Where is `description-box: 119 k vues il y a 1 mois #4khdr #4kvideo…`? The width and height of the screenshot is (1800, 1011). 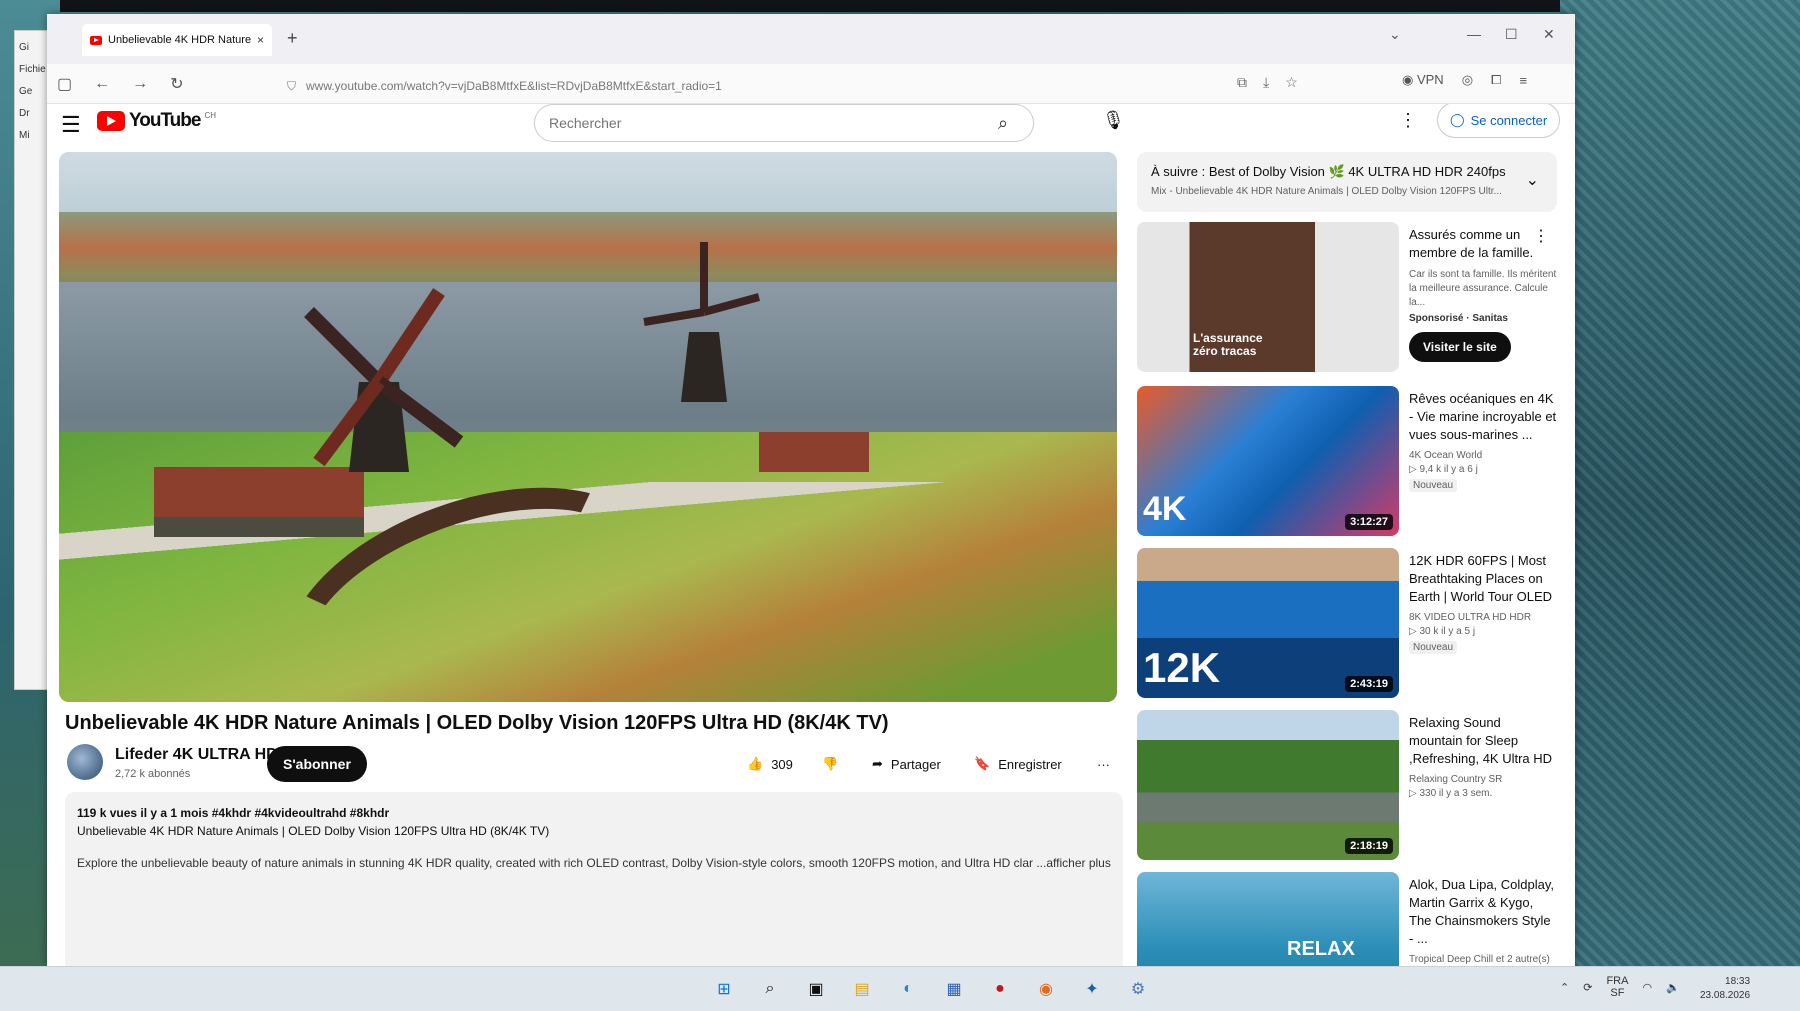
description-box: 119 k vues il y a 1 mois #4khdr #4kvideo… is located at coordinates (594, 879).